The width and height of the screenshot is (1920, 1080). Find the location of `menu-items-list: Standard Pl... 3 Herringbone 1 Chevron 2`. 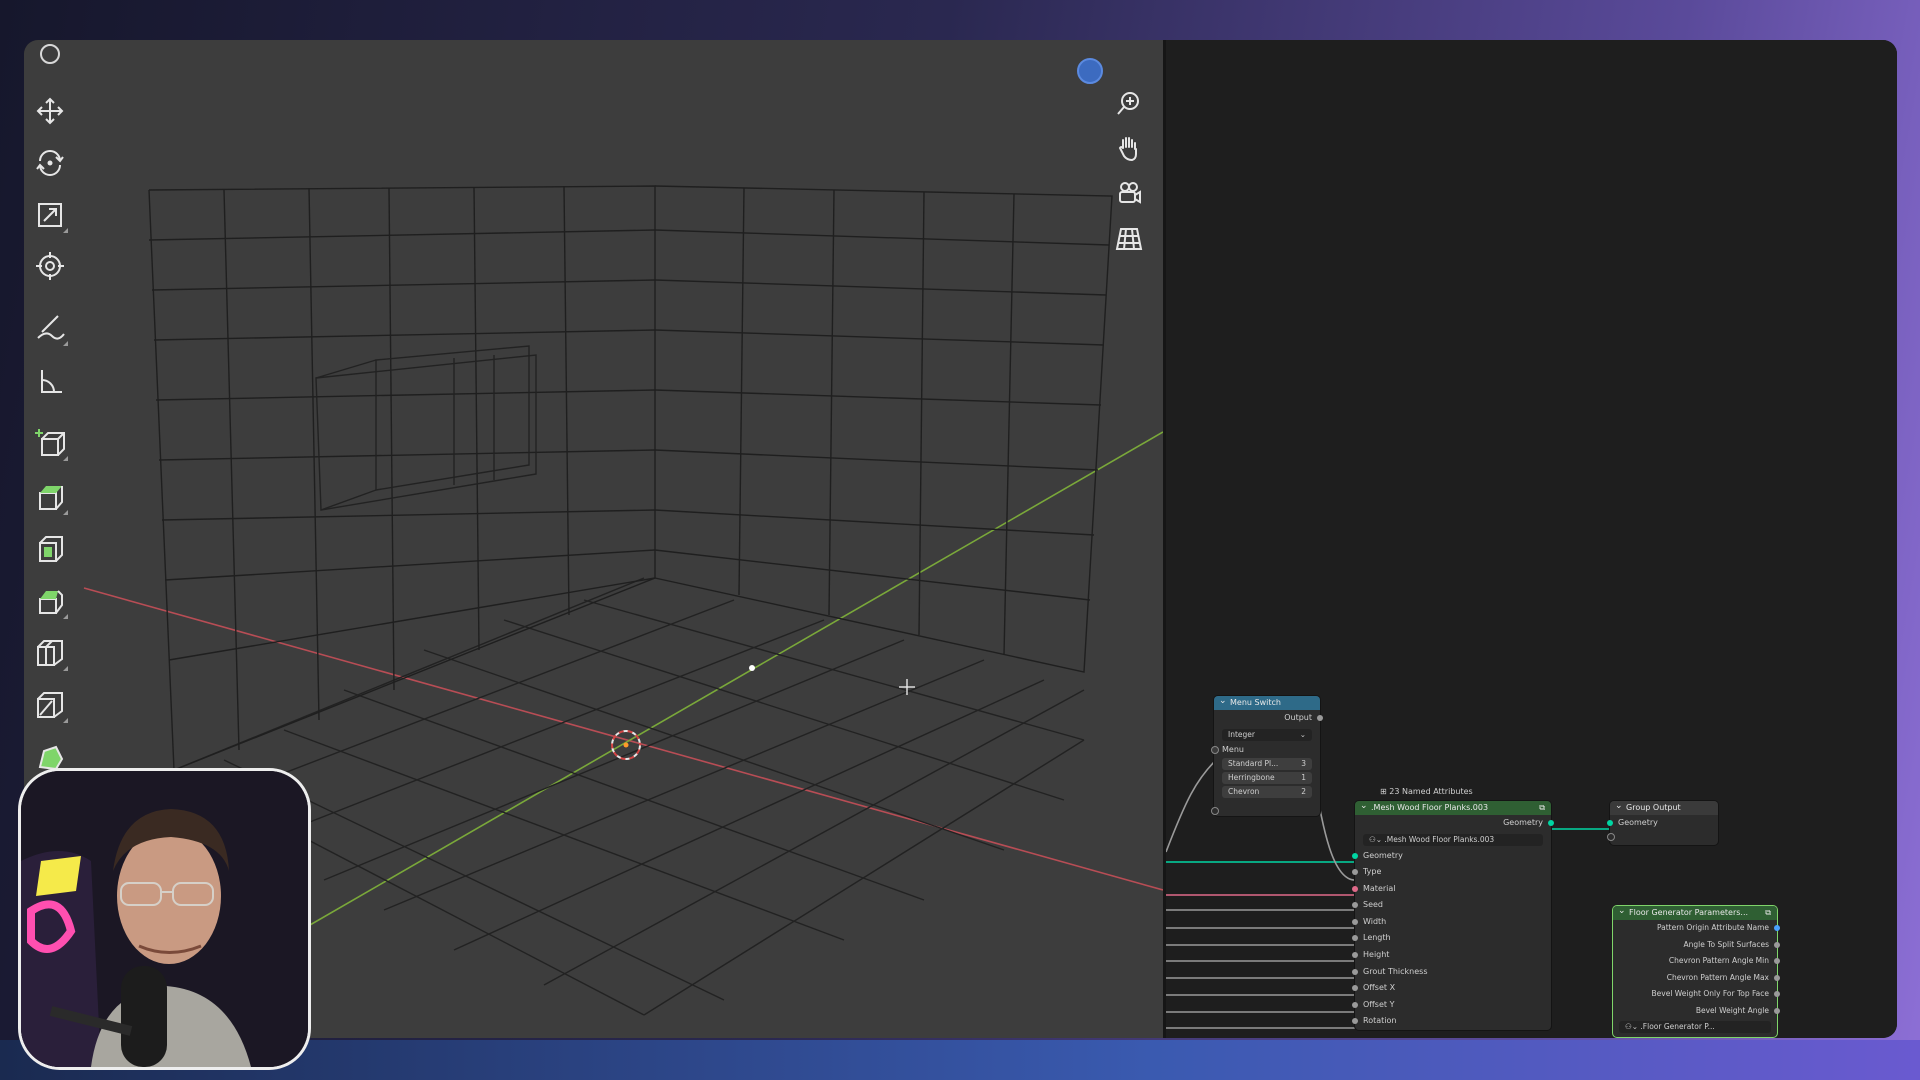

menu-items-list: Standard Pl... 3 Herringbone 1 Chevron 2 is located at coordinates (1267, 780).